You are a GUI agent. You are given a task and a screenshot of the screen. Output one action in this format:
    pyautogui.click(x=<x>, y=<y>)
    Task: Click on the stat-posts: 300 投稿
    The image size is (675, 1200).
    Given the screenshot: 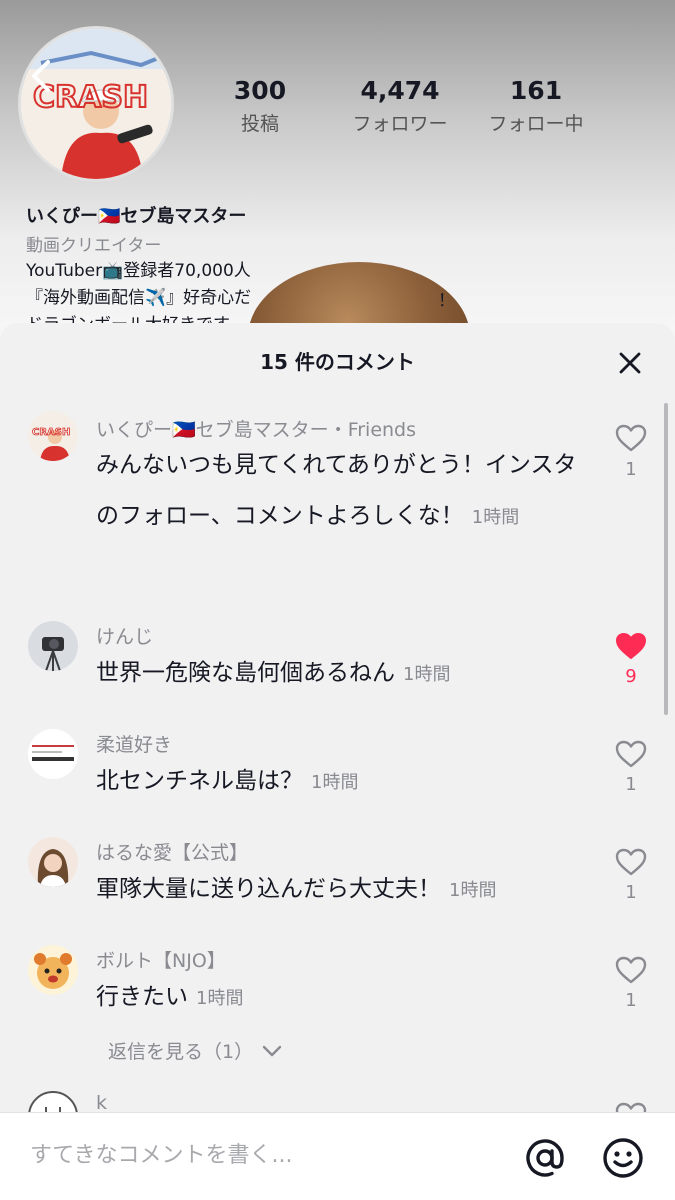 What is the action you would take?
    pyautogui.click(x=260, y=106)
    